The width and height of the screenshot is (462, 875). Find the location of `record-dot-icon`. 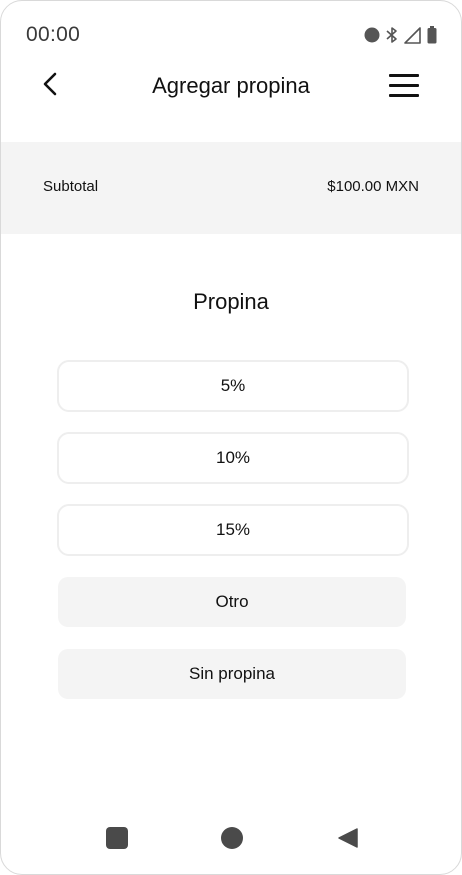

record-dot-icon is located at coordinates (372, 37).